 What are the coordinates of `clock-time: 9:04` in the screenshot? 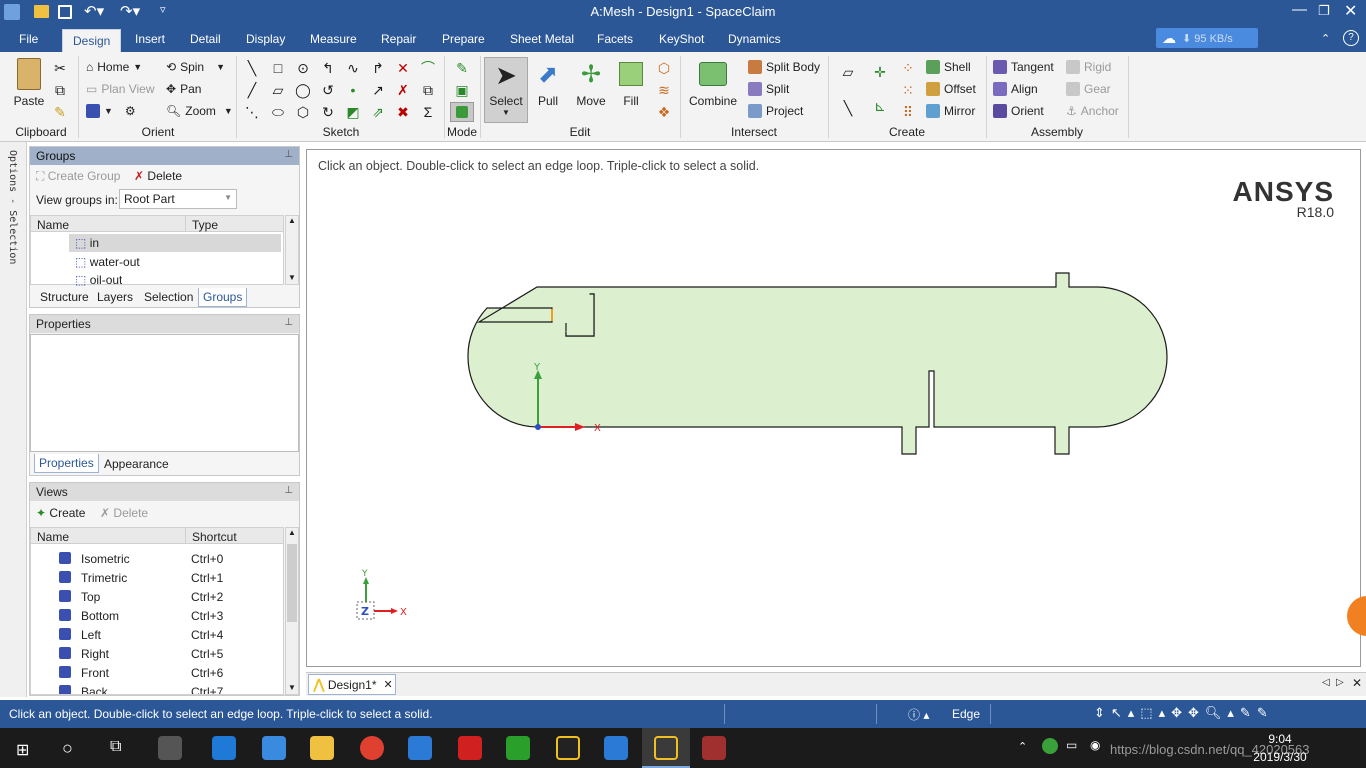 It's located at (1280, 739).